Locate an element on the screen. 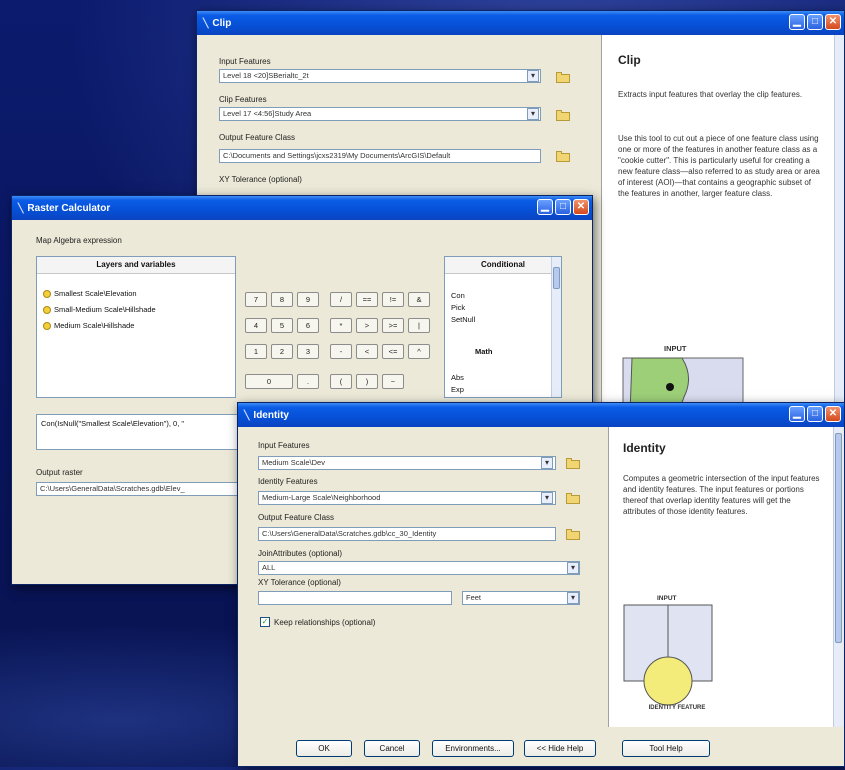  key-button: >= is located at coordinates (393, 325).